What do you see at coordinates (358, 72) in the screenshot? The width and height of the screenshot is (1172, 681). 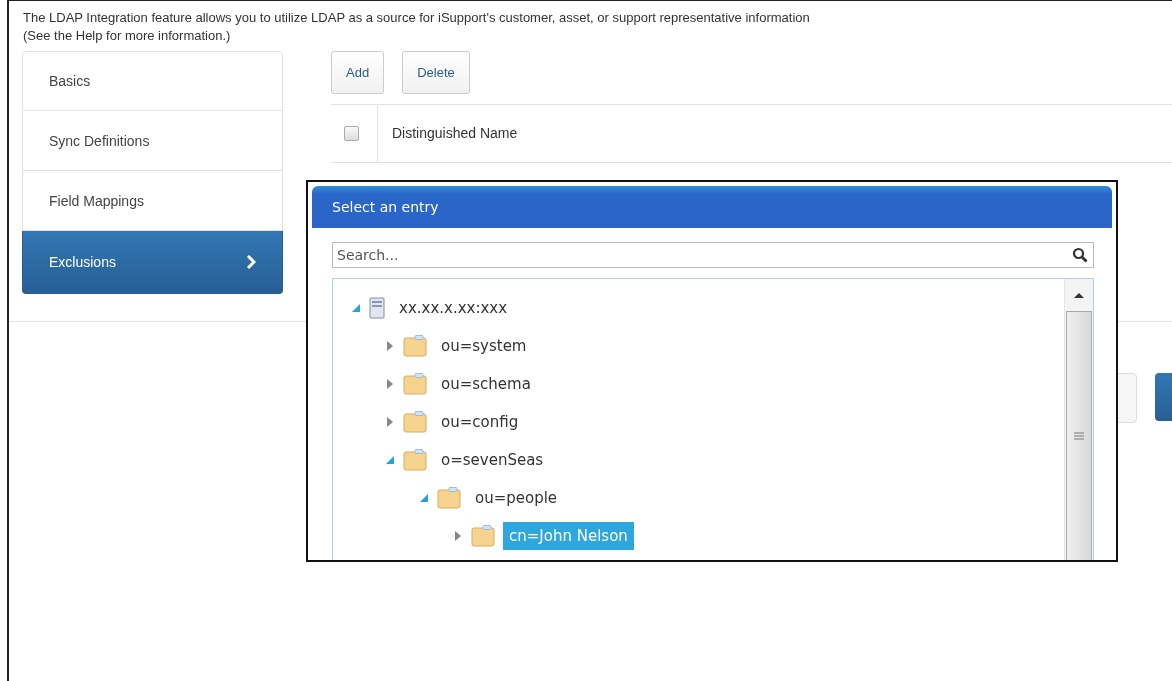 I see `add-button: Add` at bounding box center [358, 72].